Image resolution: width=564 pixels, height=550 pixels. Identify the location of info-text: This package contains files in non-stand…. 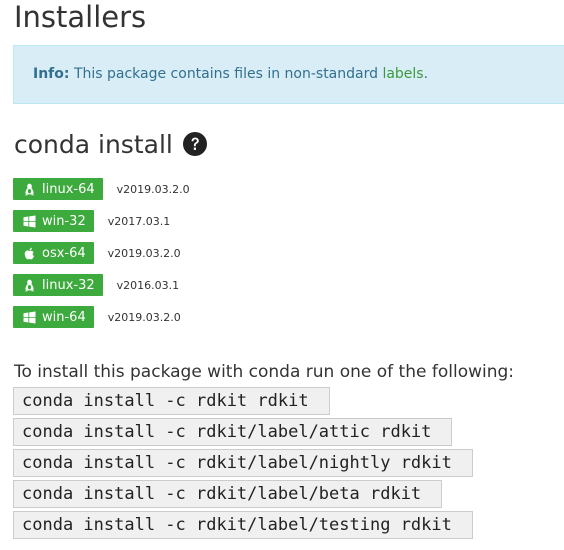
(225, 74).